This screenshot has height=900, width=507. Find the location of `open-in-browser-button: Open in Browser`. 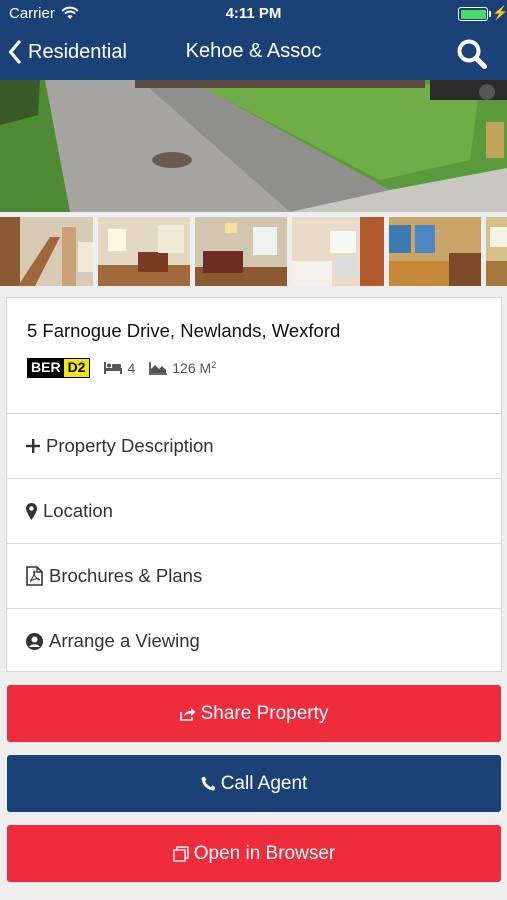

open-in-browser-button: Open in Browser is located at coordinates (254, 853).